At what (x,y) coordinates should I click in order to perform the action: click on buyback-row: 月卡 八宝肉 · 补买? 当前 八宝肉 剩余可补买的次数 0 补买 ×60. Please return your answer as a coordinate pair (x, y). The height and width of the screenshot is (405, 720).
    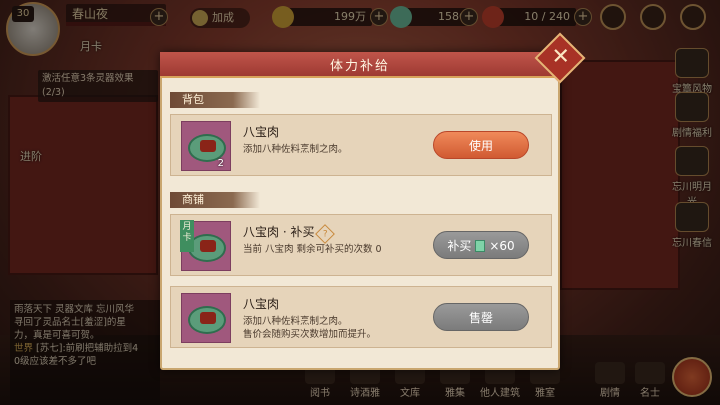
    Looking at the image, I should click on (361, 245).